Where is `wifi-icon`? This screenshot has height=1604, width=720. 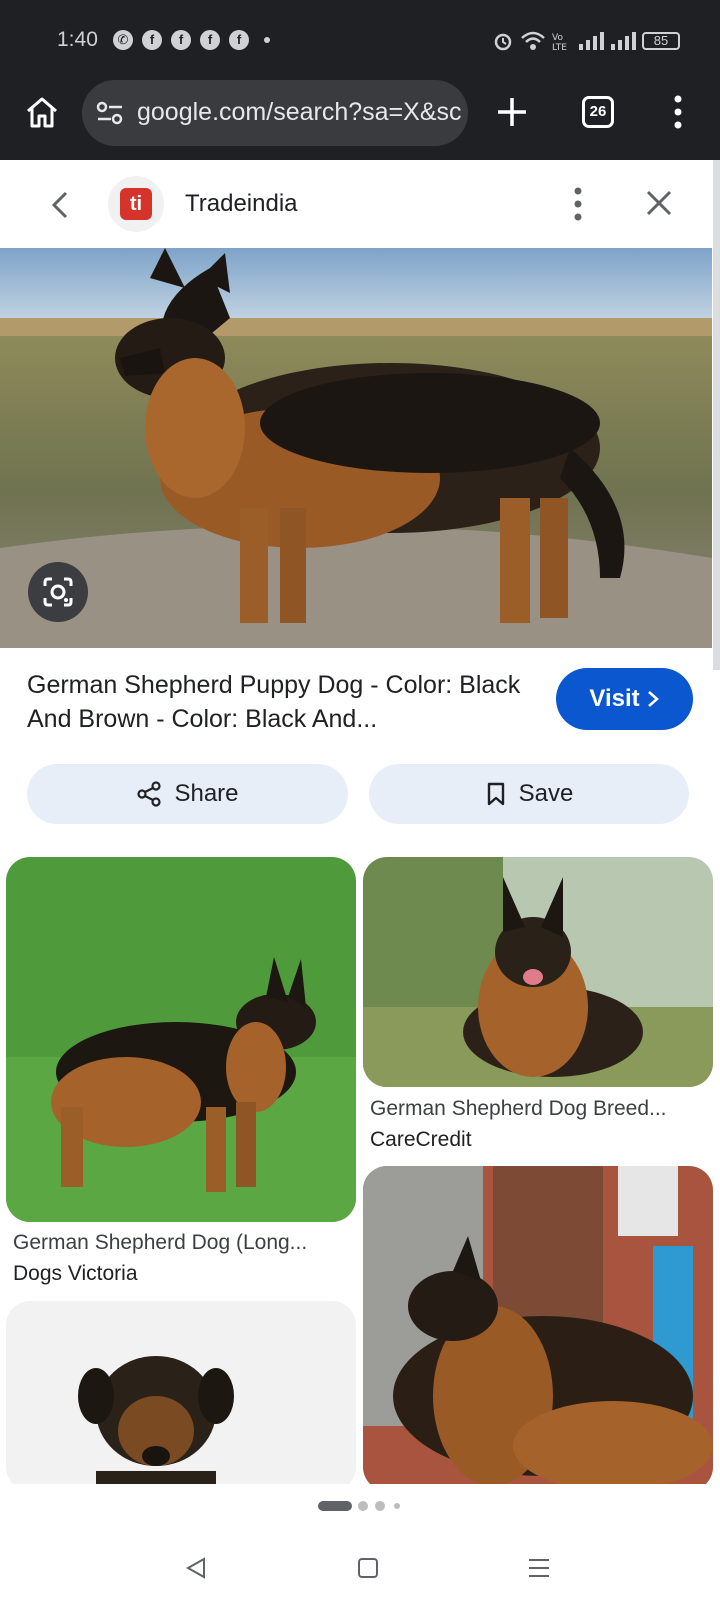 wifi-icon is located at coordinates (533, 40).